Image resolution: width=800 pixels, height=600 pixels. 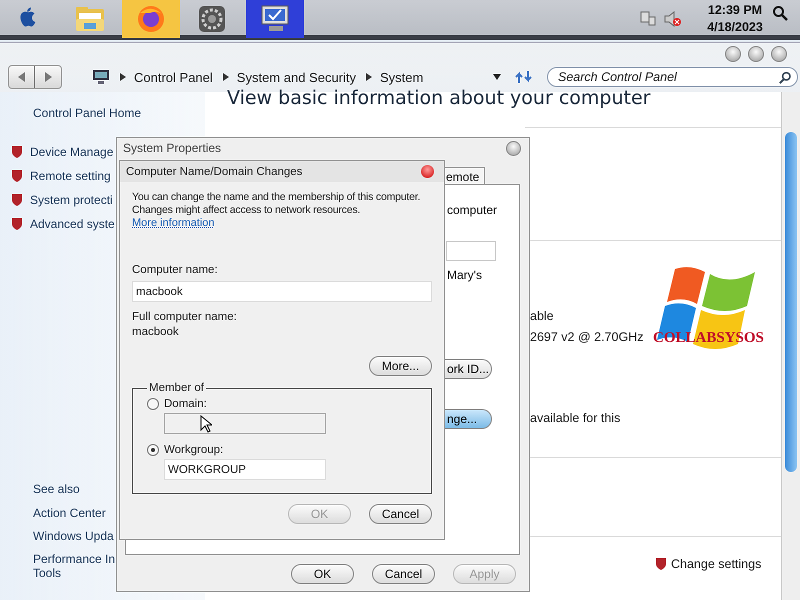 What do you see at coordinates (22, 77) in the screenshot?
I see `back-arrow-icon` at bounding box center [22, 77].